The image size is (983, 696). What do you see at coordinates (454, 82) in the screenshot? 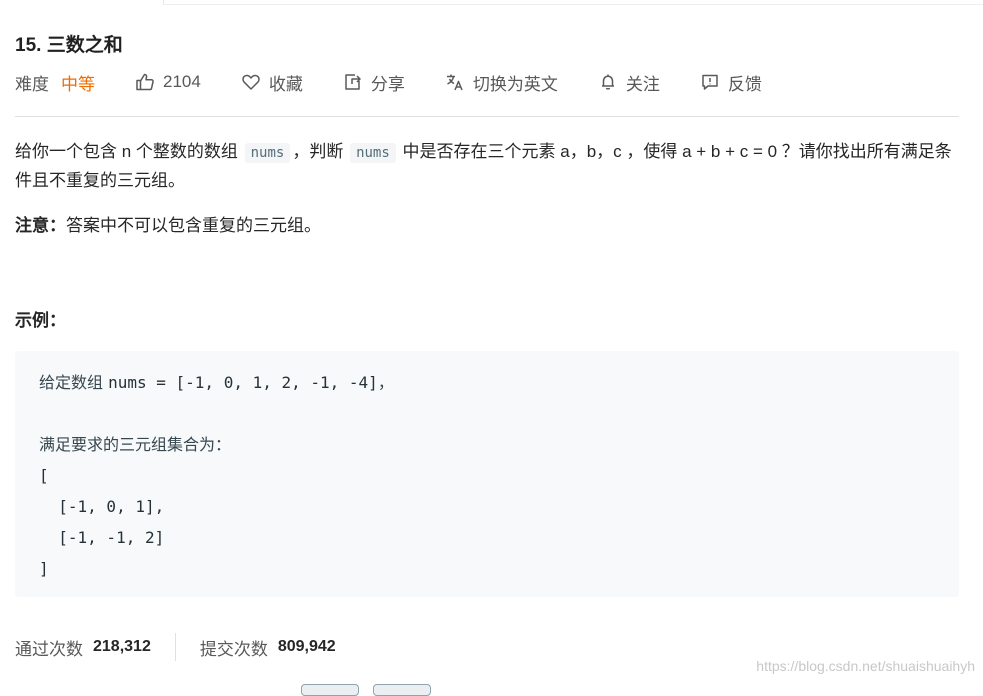
I see `translate-icon` at bounding box center [454, 82].